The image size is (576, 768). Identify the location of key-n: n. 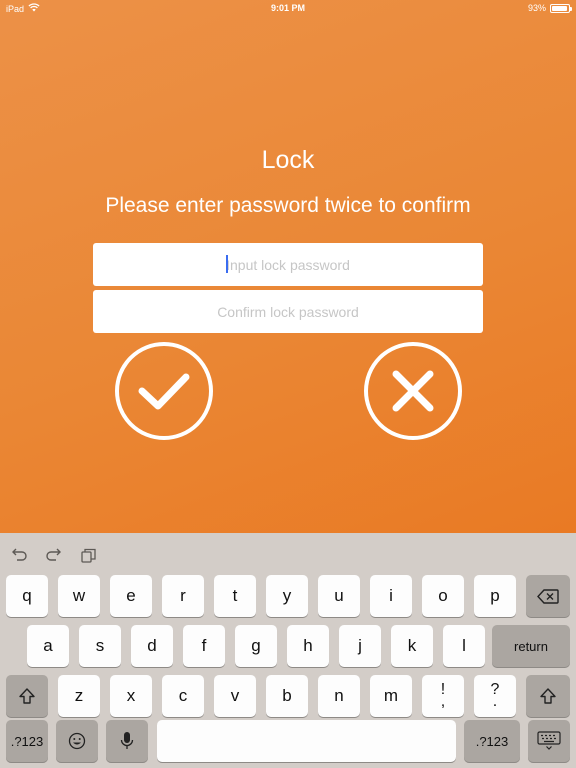
(339, 696).